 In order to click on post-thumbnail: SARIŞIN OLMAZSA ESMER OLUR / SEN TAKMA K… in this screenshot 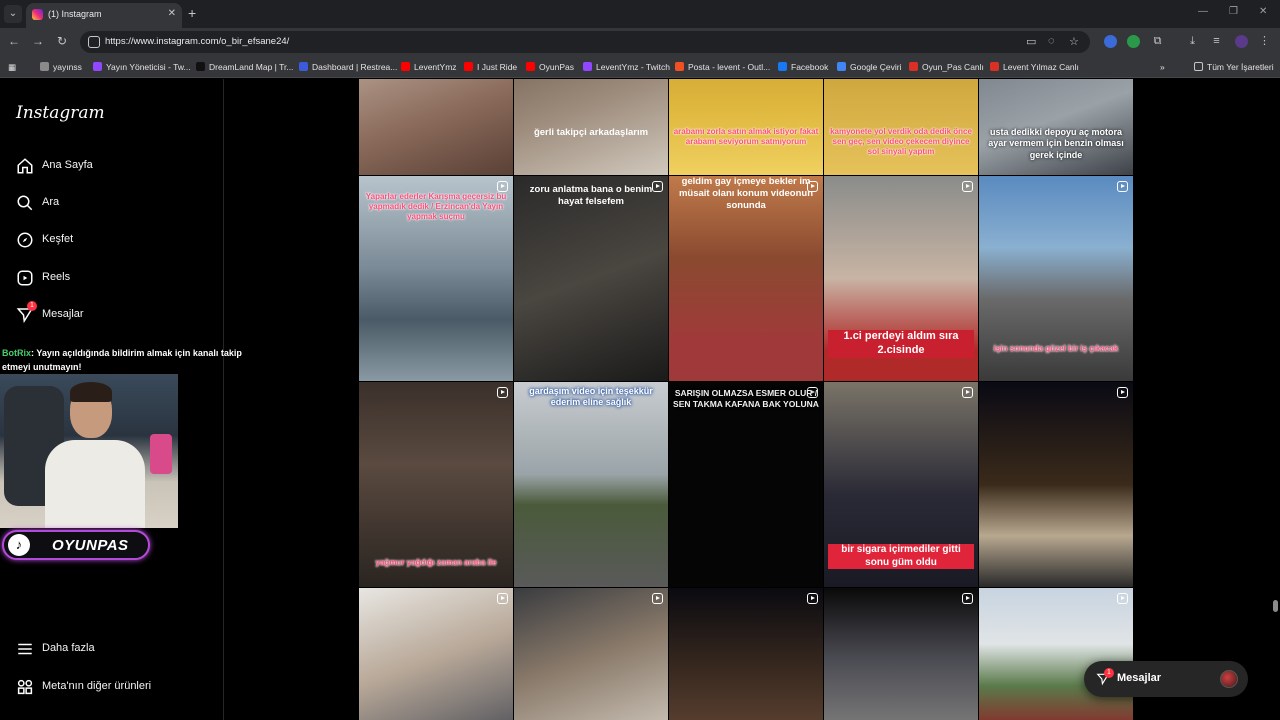, I will do `click(746, 484)`.